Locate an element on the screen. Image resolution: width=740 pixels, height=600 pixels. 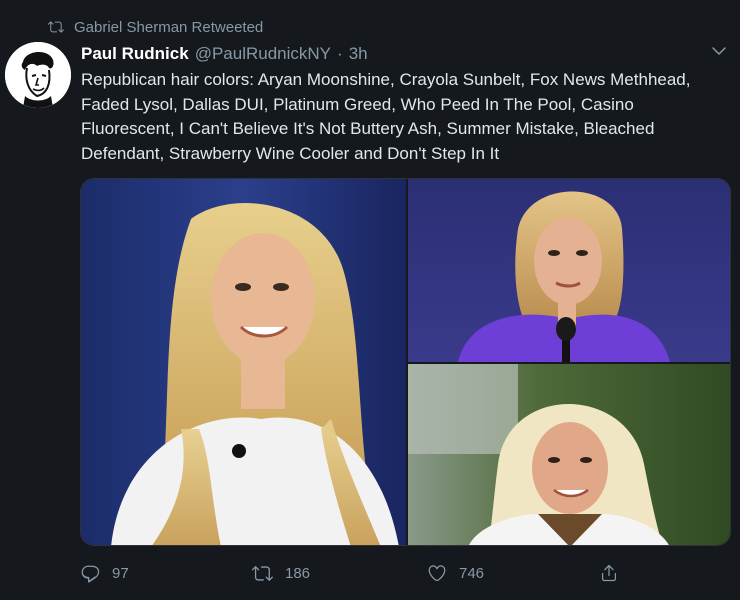
retweet-banner: Gabriel Sherman Retweeted is located at coordinates (155, 27).